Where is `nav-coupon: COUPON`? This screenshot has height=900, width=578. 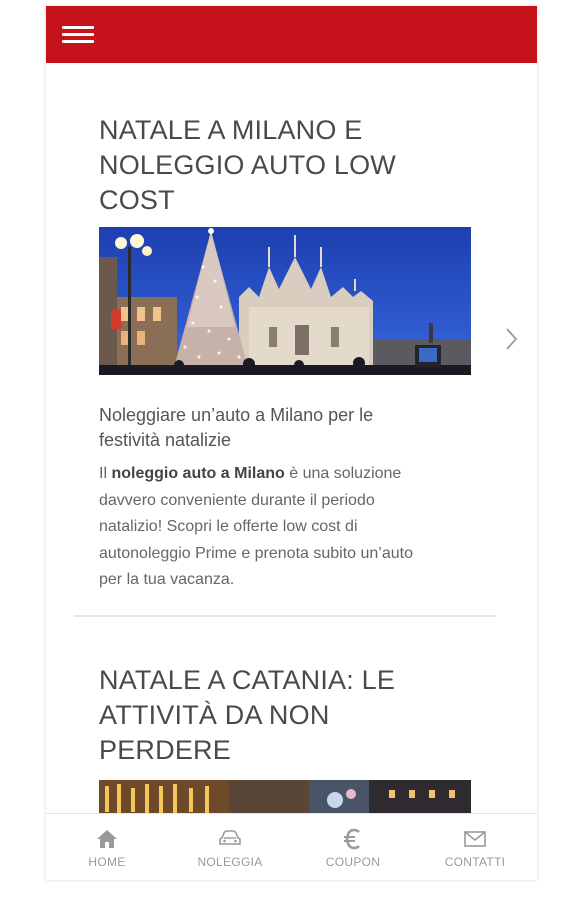 nav-coupon: COUPON is located at coordinates (353, 847).